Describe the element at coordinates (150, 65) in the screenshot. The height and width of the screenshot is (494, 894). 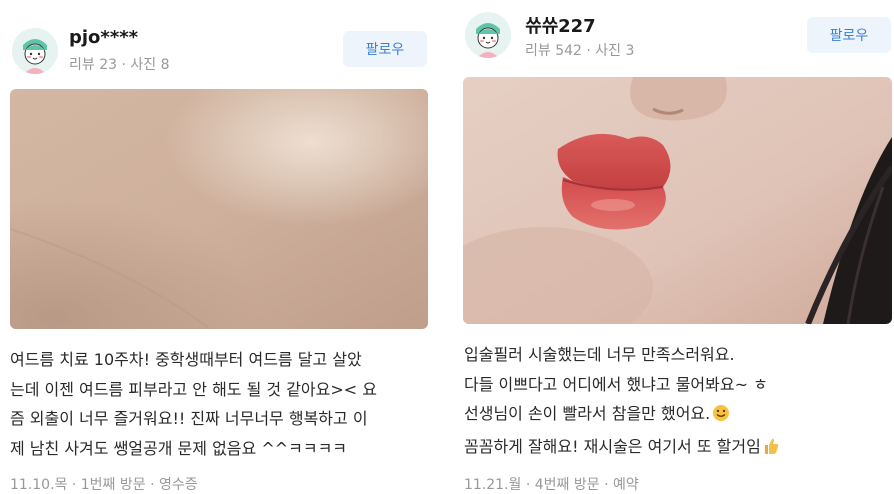
I see `photo-count: 사진 8` at that location.